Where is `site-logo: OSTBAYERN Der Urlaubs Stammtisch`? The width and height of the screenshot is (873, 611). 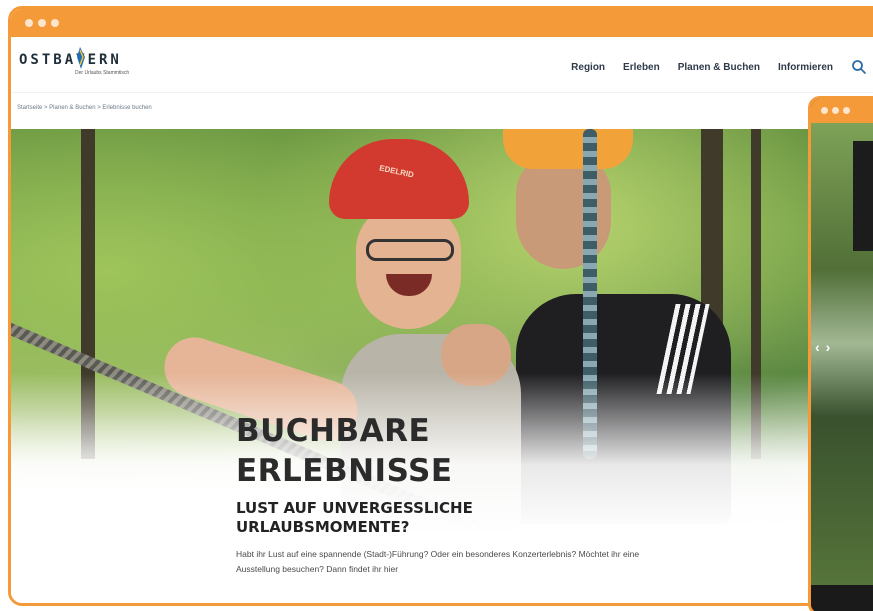 site-logo: OSTBAYERN Der Urlaubs Stammtisch is located at coordinates (74, 61).